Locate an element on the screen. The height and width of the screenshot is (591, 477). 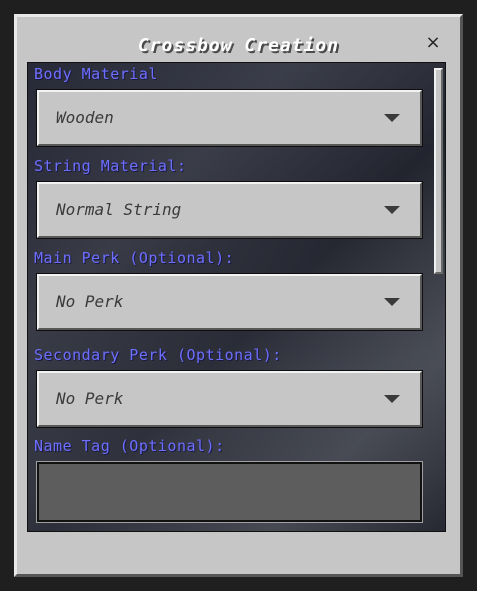
dialog-title: Crossbow Creation is located at coordinates (238, 45).